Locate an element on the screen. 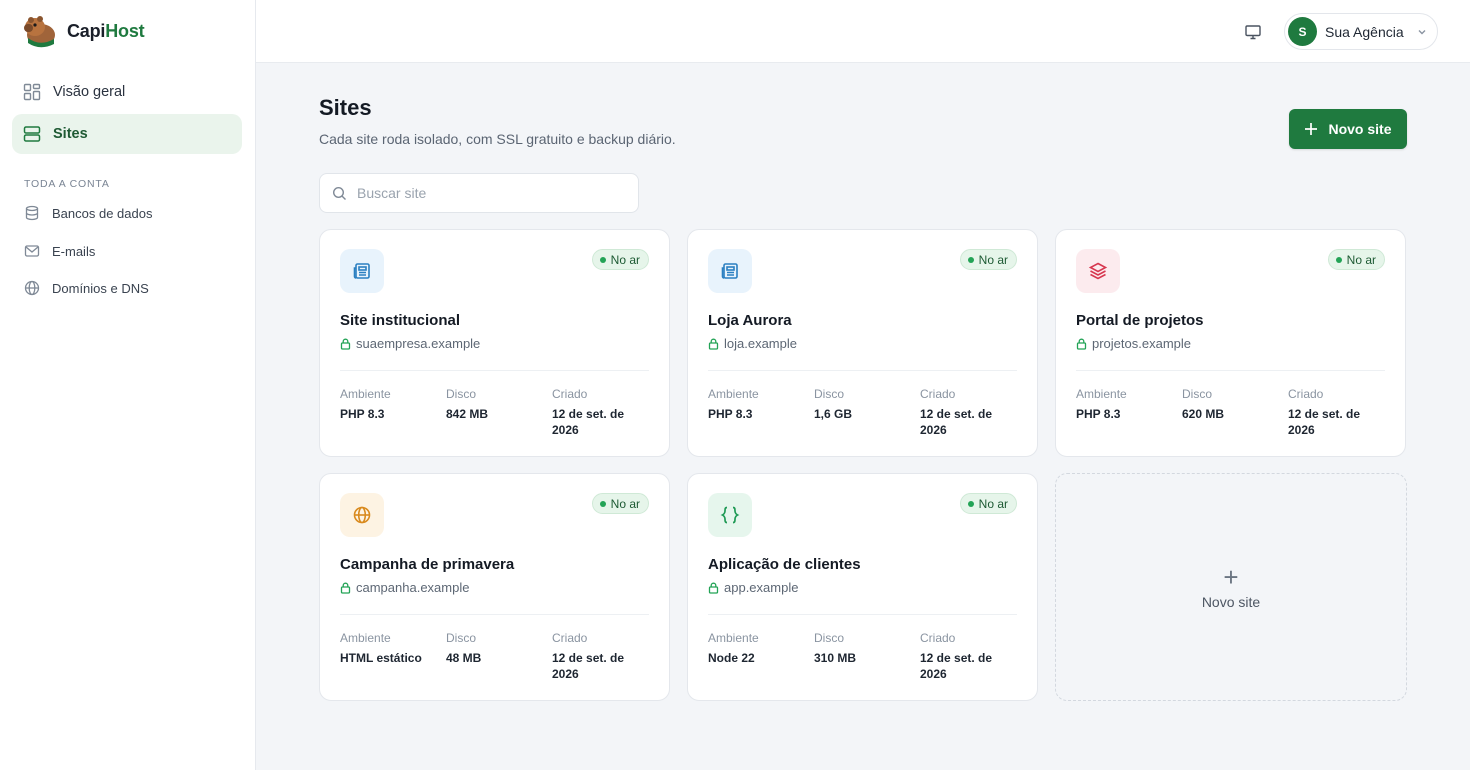  sidebar-item-label: Domínios e DNS is located at coordinates (100, 288).